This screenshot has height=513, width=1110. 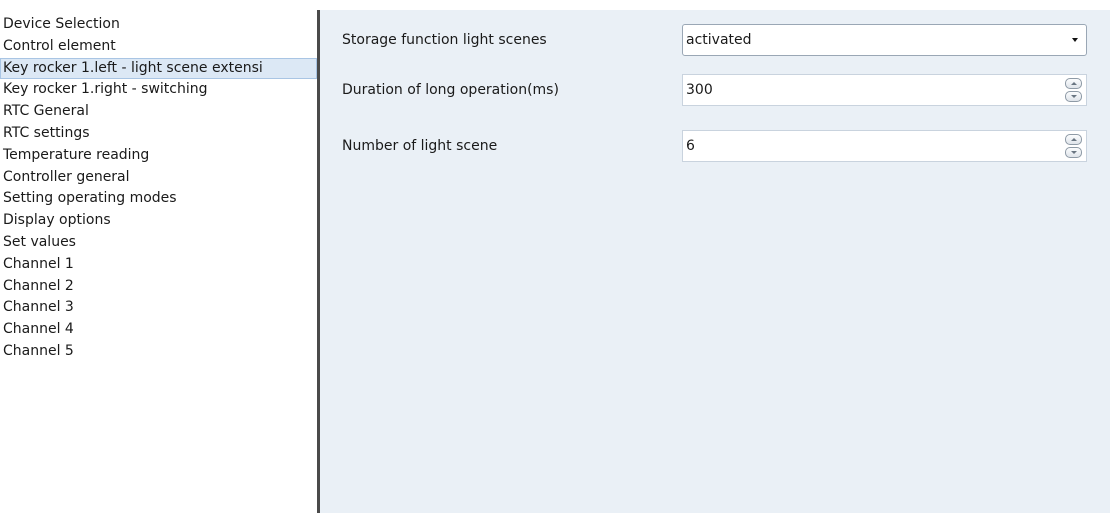 What do you see at coordinates (158, 134) in the screenshot?
I see `sidebar-item-rtc-settings: RTC settings` at bounding box center [158, 134].